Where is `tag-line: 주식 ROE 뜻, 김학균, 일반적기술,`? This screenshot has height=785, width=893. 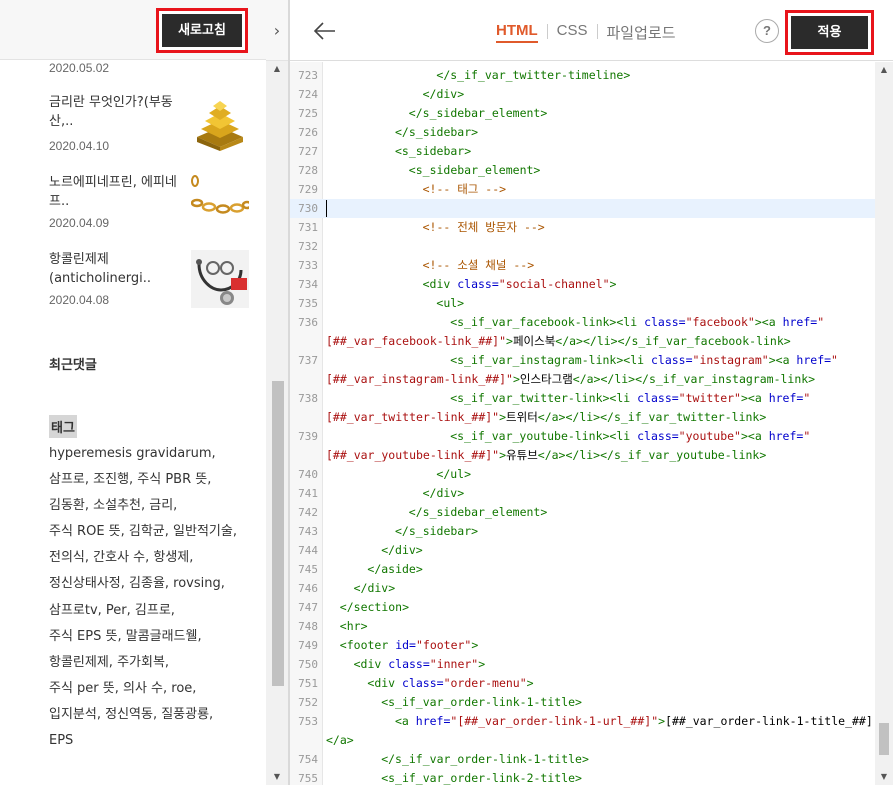
tag-line: 주식 ROE 뜻, 김학균, 일반적기술, is located at coordinates (154, 532).